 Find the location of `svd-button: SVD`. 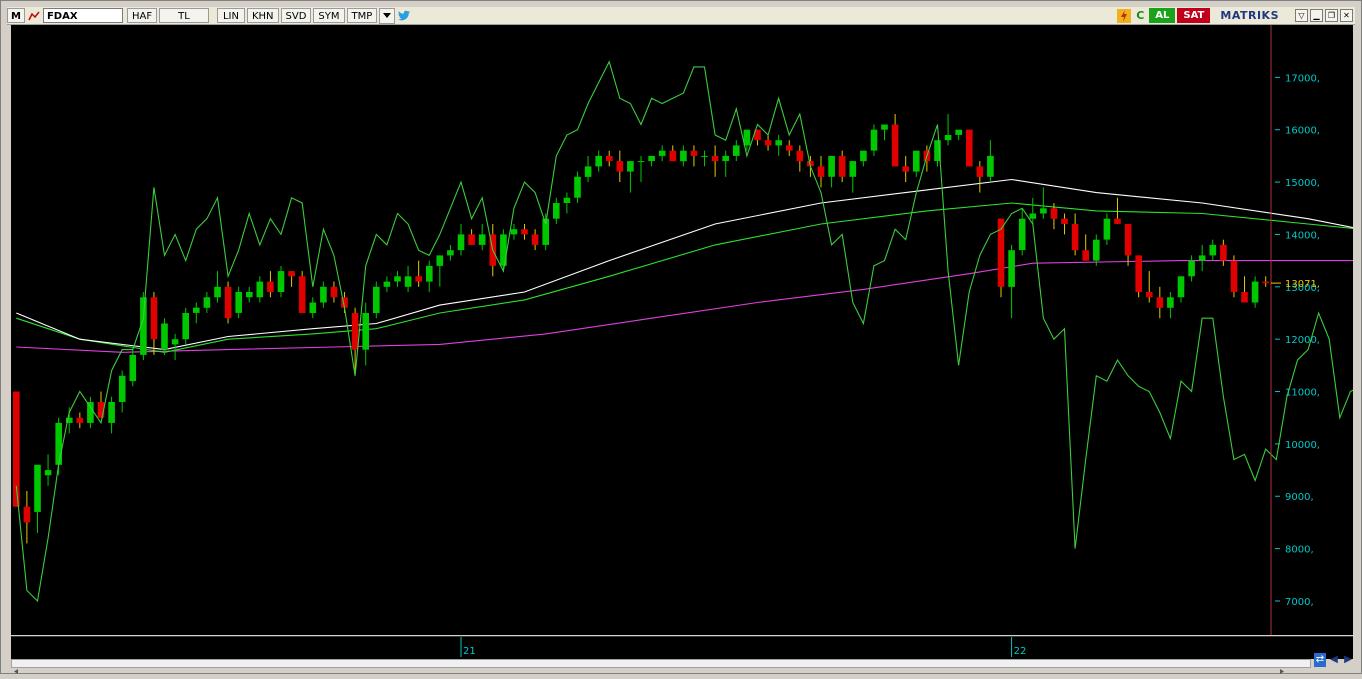

svd-button: SVD is located at coordinates (296, 15).